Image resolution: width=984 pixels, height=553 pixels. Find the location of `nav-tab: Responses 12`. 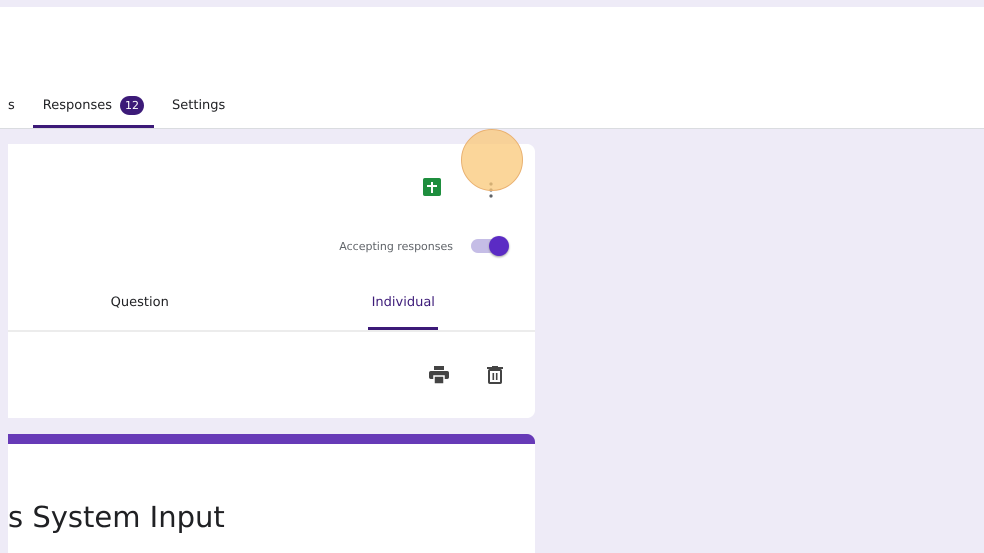

nav-tab: Responses 12 is located at coordinates (93, 112).